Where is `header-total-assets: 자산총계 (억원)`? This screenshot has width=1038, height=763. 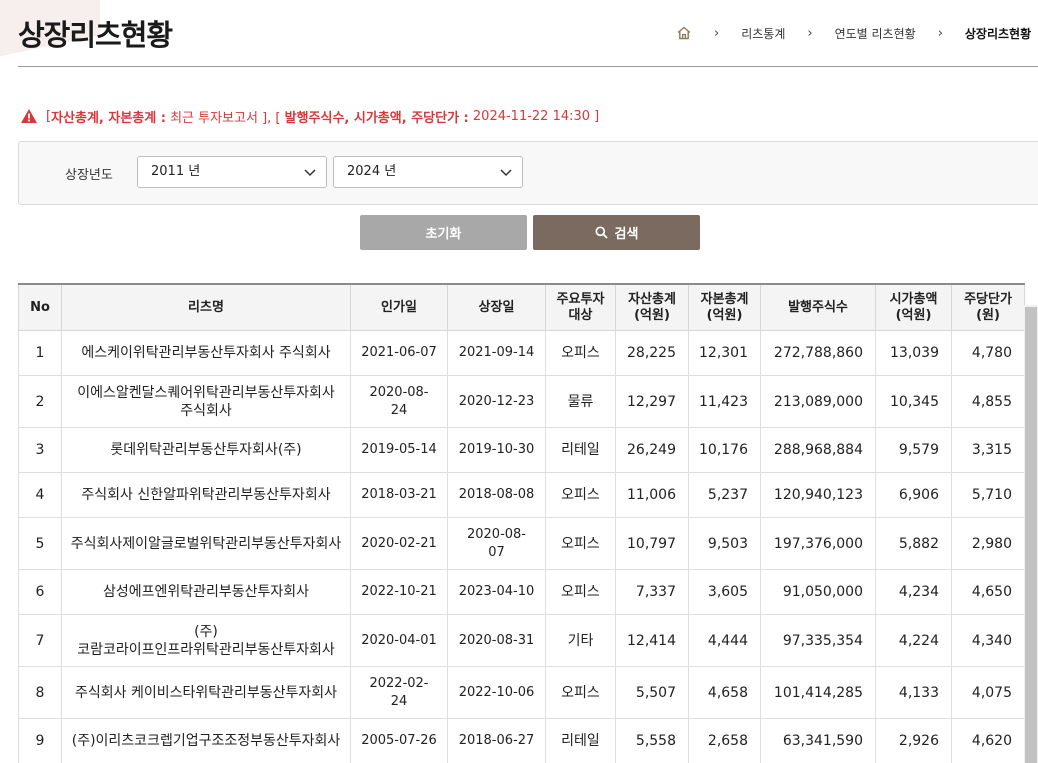
header-total-assets: 자산총계 (억원) is located at coordinates (652, 307).